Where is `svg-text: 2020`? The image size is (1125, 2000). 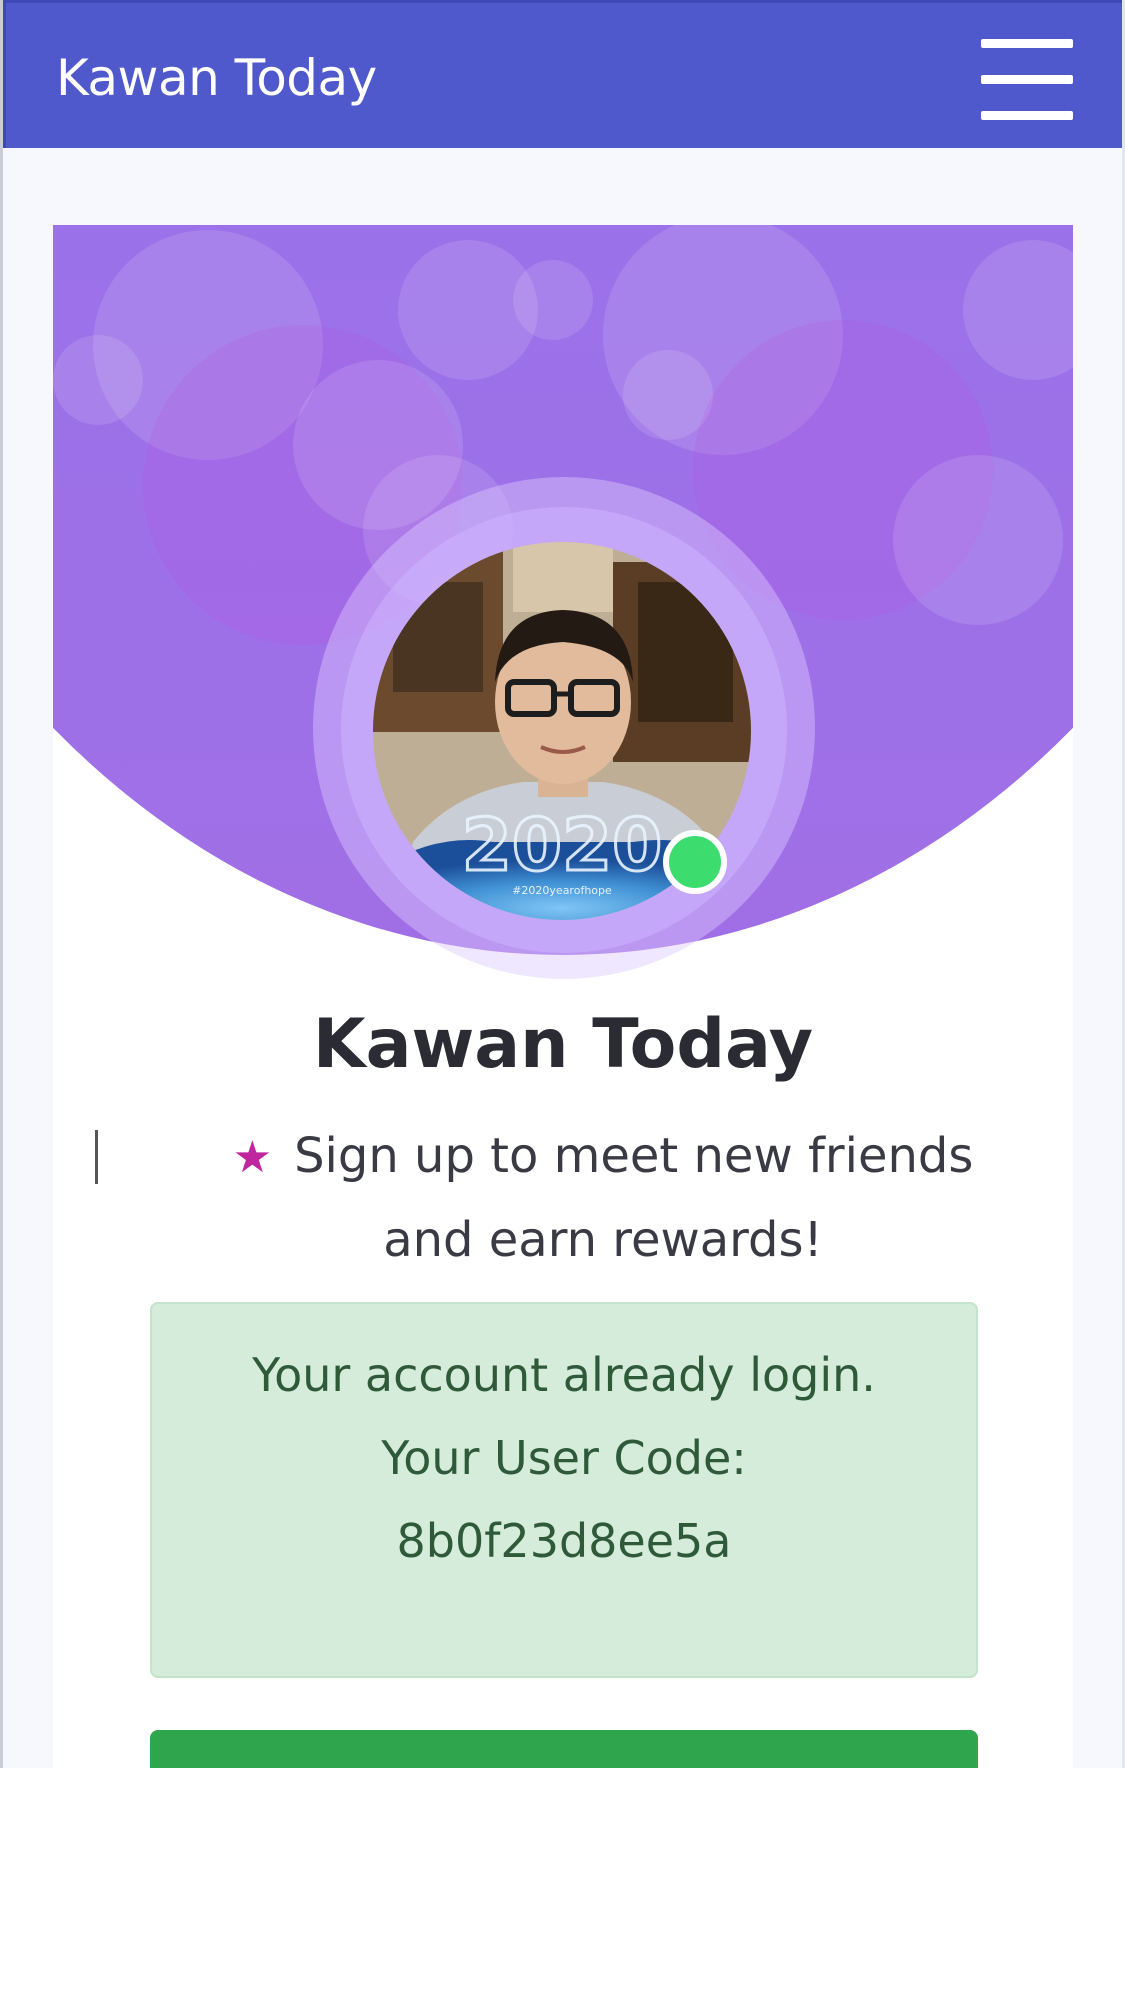 svg-text: 2020 is located at coordinates (562, 845).